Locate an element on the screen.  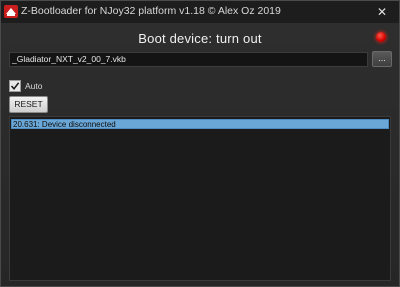
reset-button: RESET is located at coordinates (28, 104).